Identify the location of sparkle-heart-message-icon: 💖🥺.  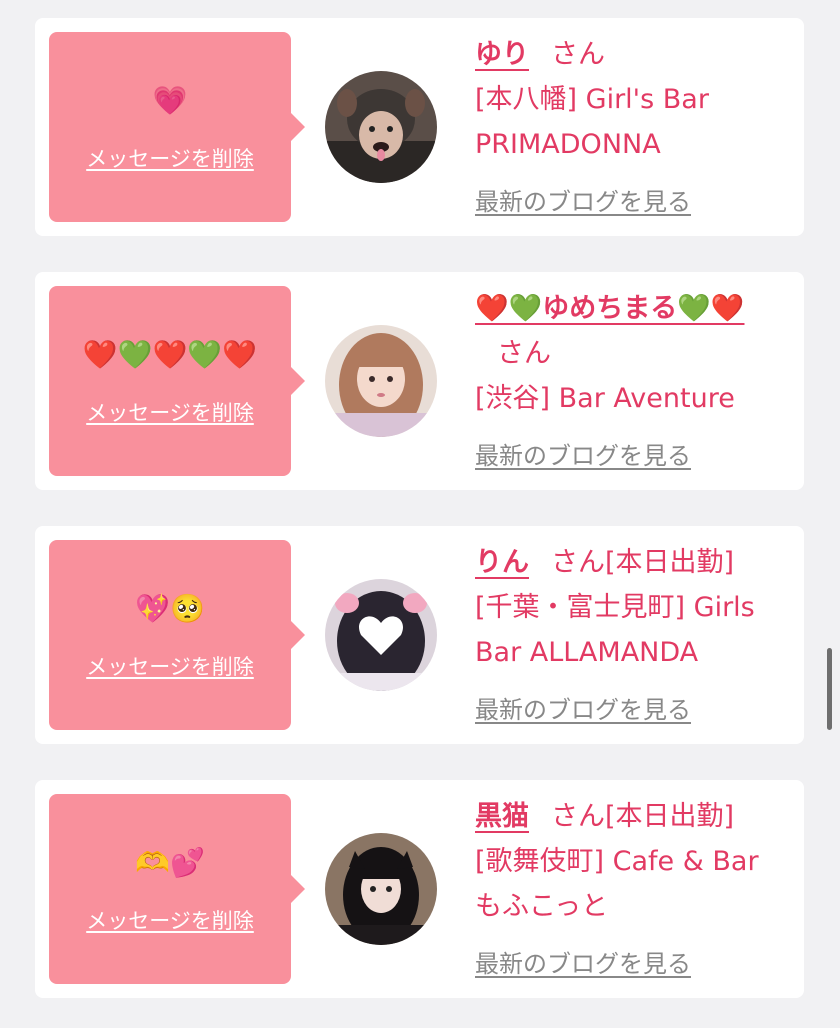
(170, 608).